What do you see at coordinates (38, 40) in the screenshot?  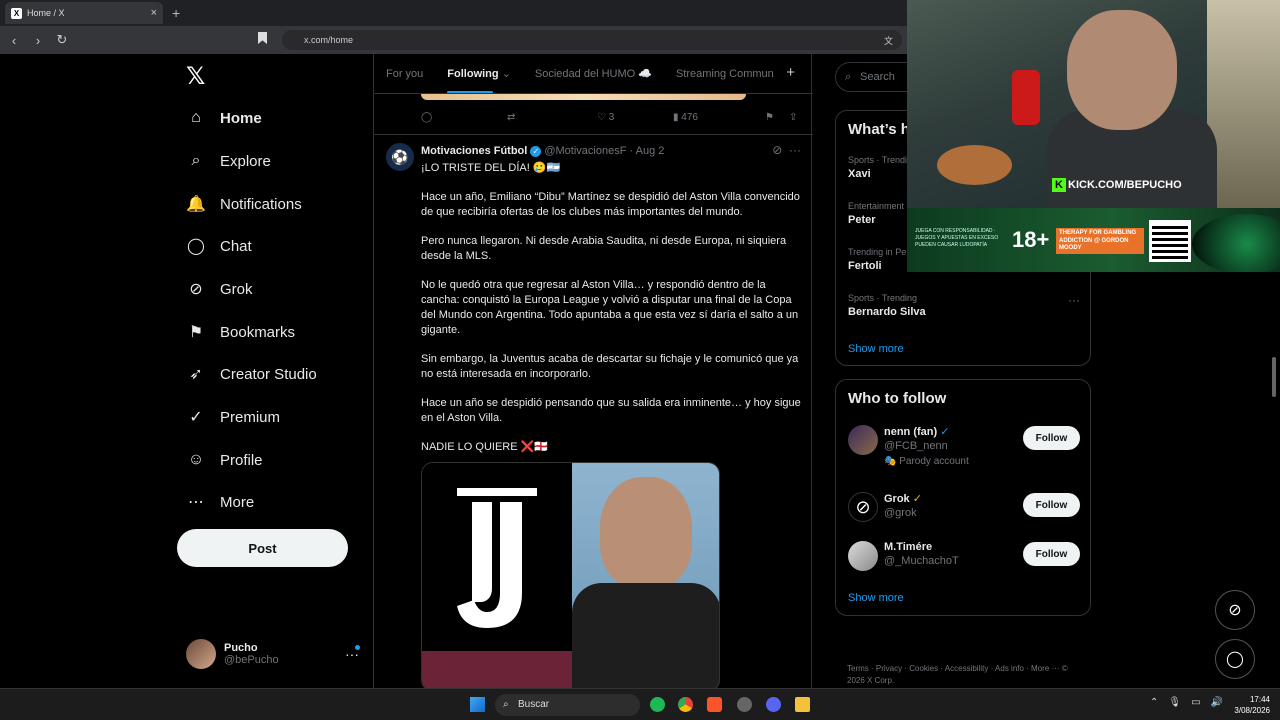 I see `forward-icon: ›` at bounding box center [38, 40].